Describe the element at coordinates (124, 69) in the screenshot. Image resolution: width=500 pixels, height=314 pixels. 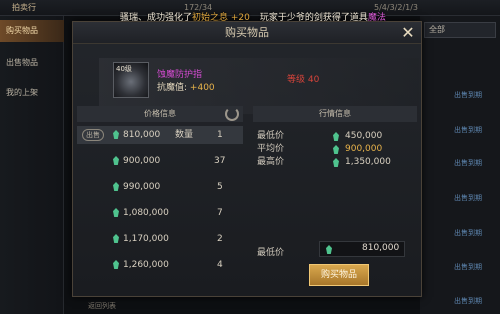
I see `item-level-badge: 40级` at that location.